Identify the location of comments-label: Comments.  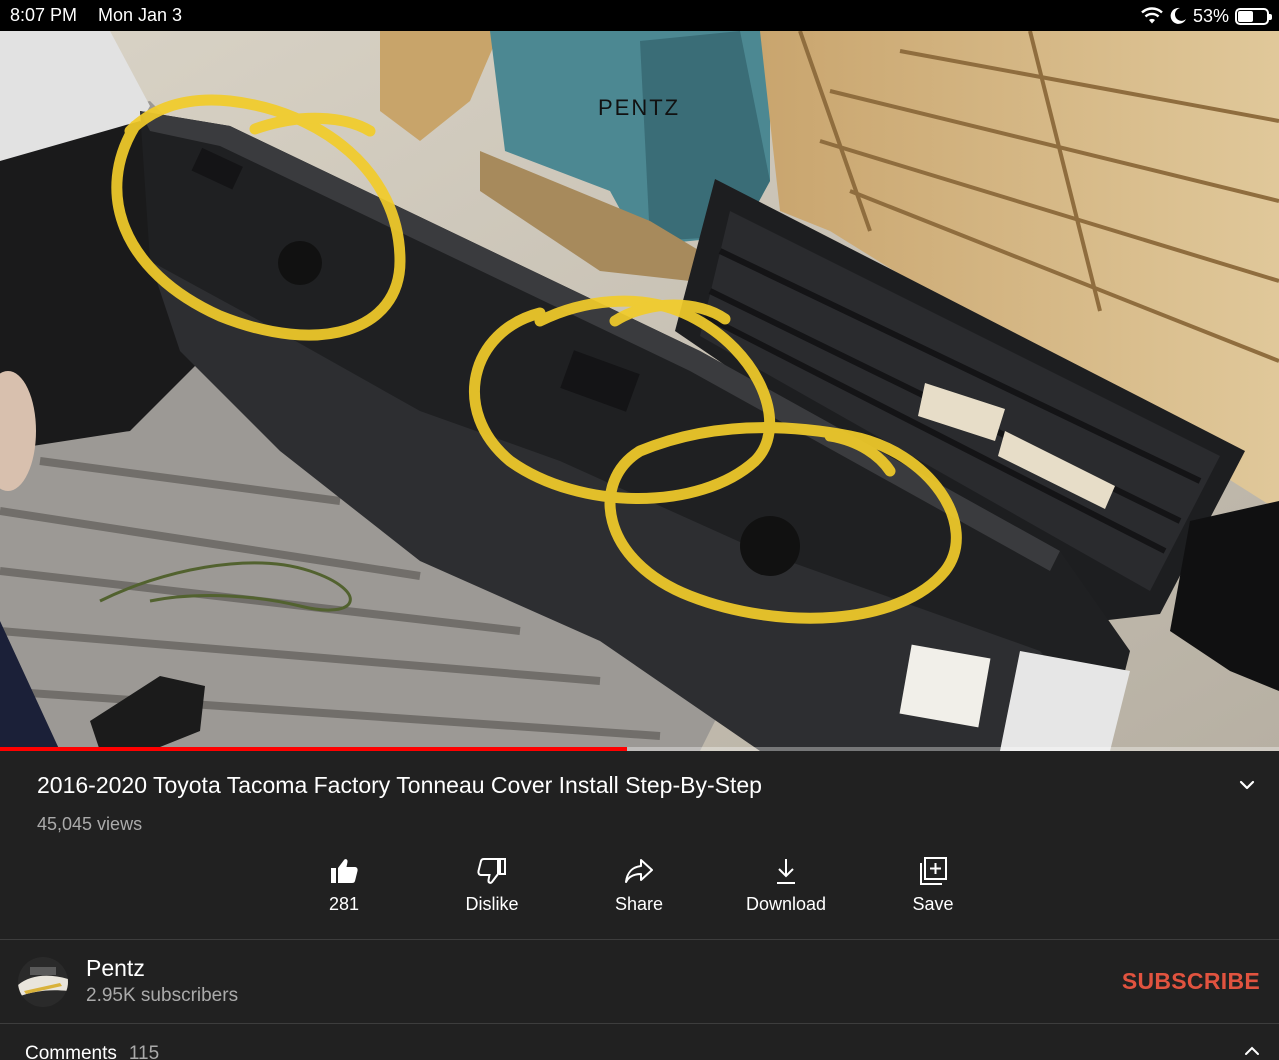
(71, 1051).